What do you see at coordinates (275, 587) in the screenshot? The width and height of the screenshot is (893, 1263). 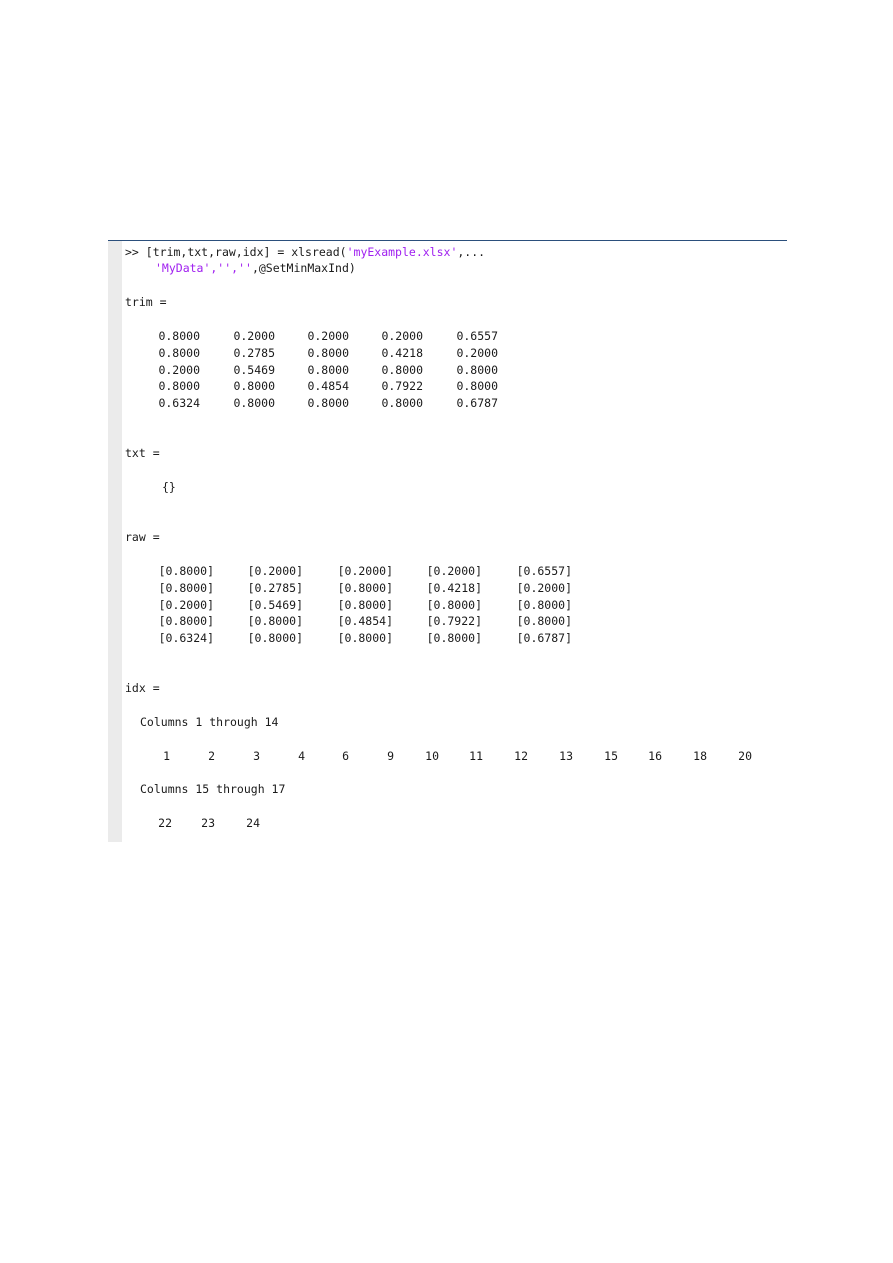 I see `raw-cell: [0.2785]` at bounding box center [275, 587].